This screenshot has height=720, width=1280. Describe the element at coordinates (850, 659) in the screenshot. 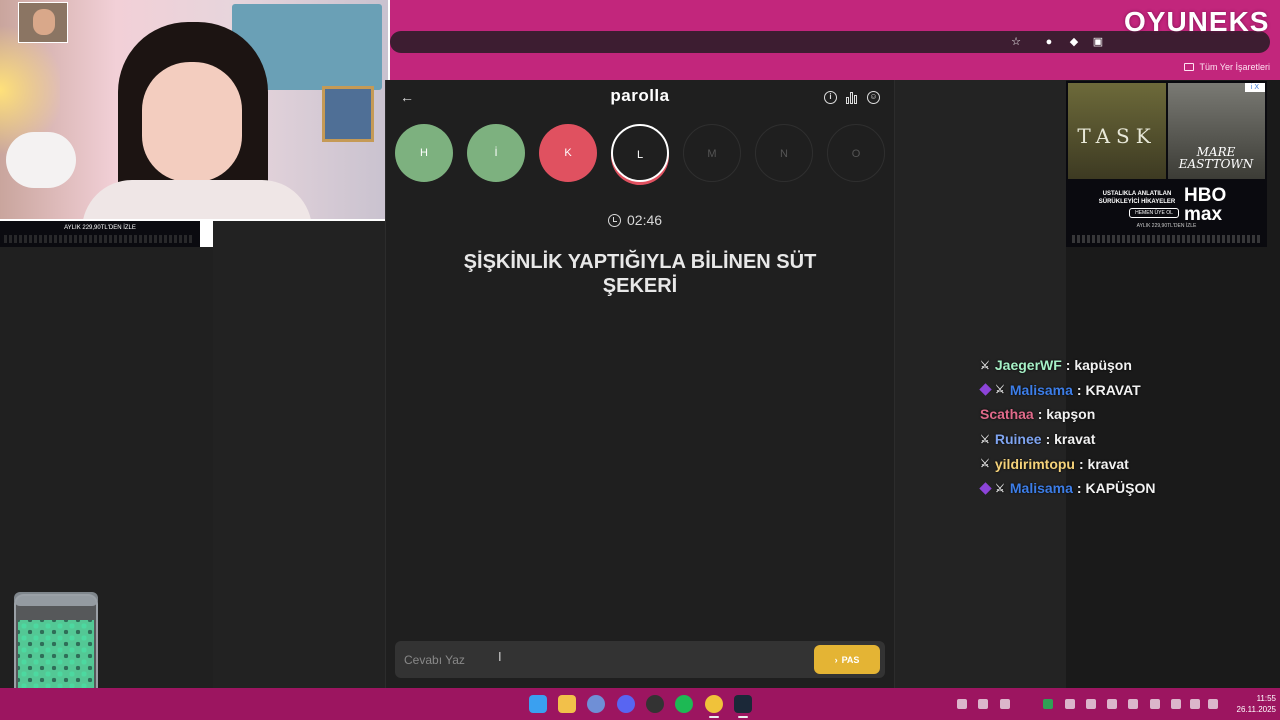

I see `pass-label: PAS` at that location.